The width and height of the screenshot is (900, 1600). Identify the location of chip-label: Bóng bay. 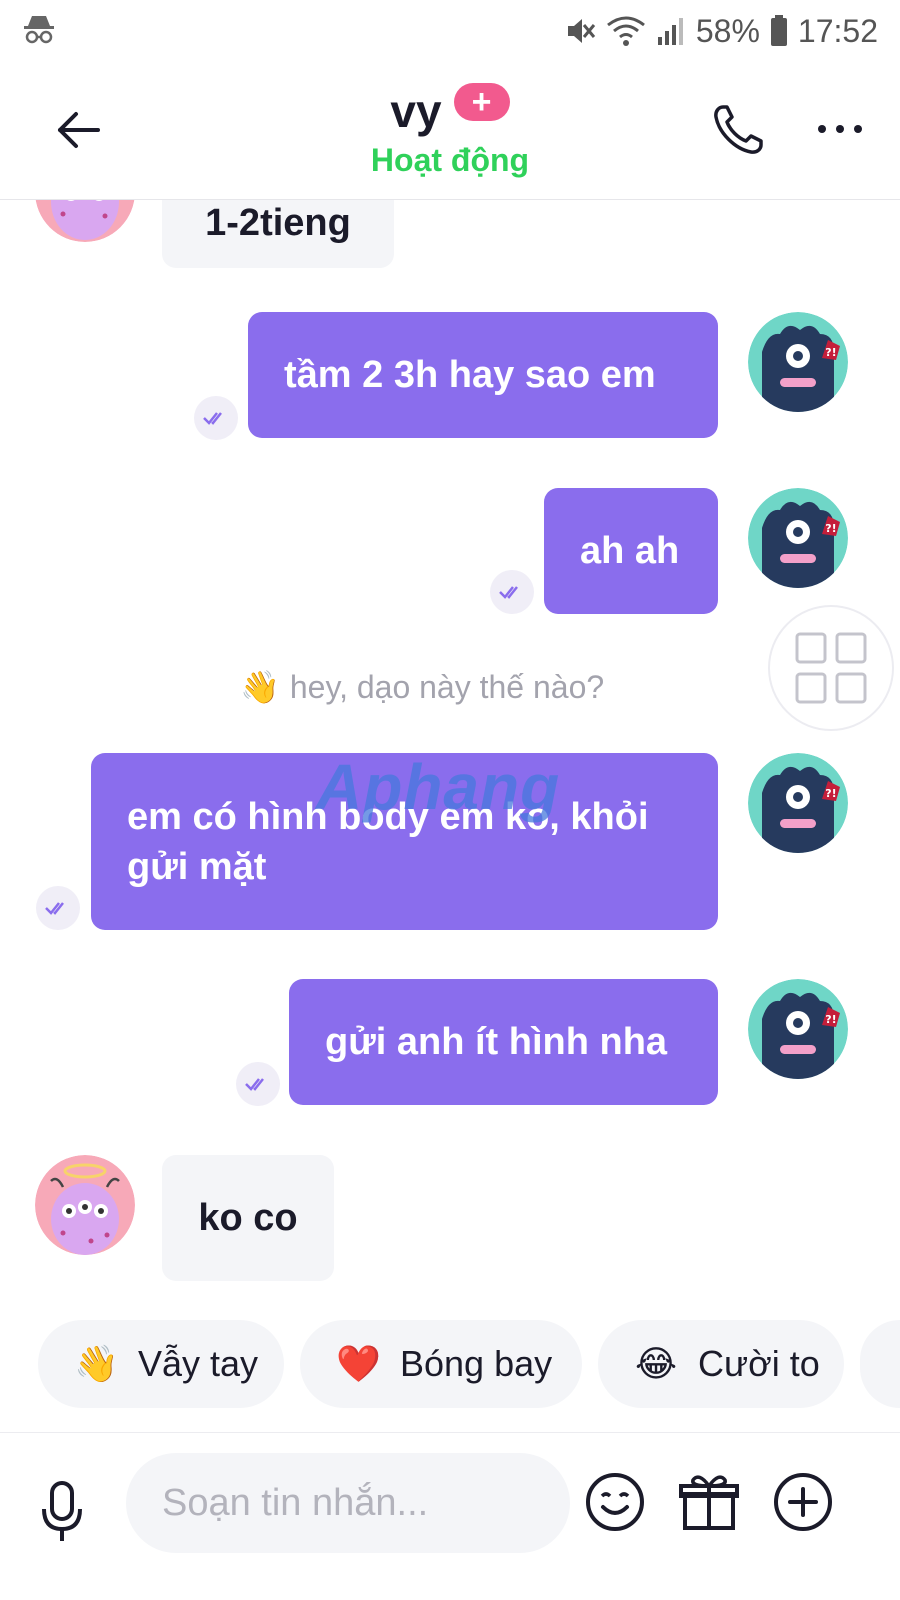
(476, 1363).